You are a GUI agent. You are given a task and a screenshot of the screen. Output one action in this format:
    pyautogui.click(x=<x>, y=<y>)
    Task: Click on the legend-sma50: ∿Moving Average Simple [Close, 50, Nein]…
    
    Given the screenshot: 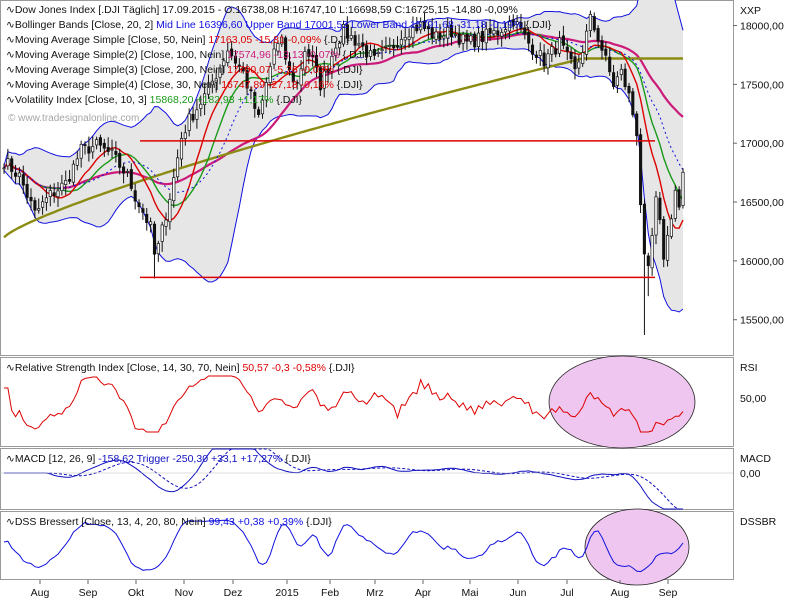 What is the action you would take?
    pyautogui.click(x=178, y=40)
    